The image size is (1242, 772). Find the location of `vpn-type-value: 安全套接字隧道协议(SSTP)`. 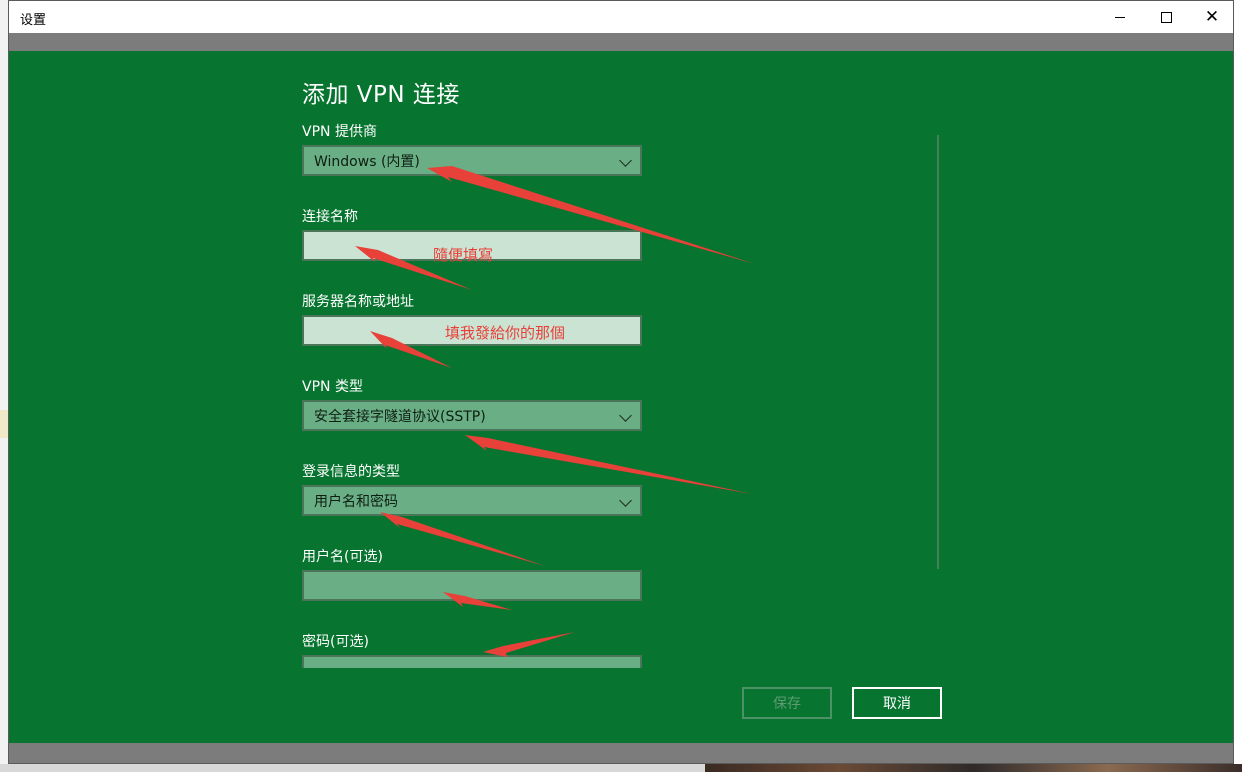

vpn-type-value: 安全套接字隧道协议(SSTP) is located at coordinates (400, 417).